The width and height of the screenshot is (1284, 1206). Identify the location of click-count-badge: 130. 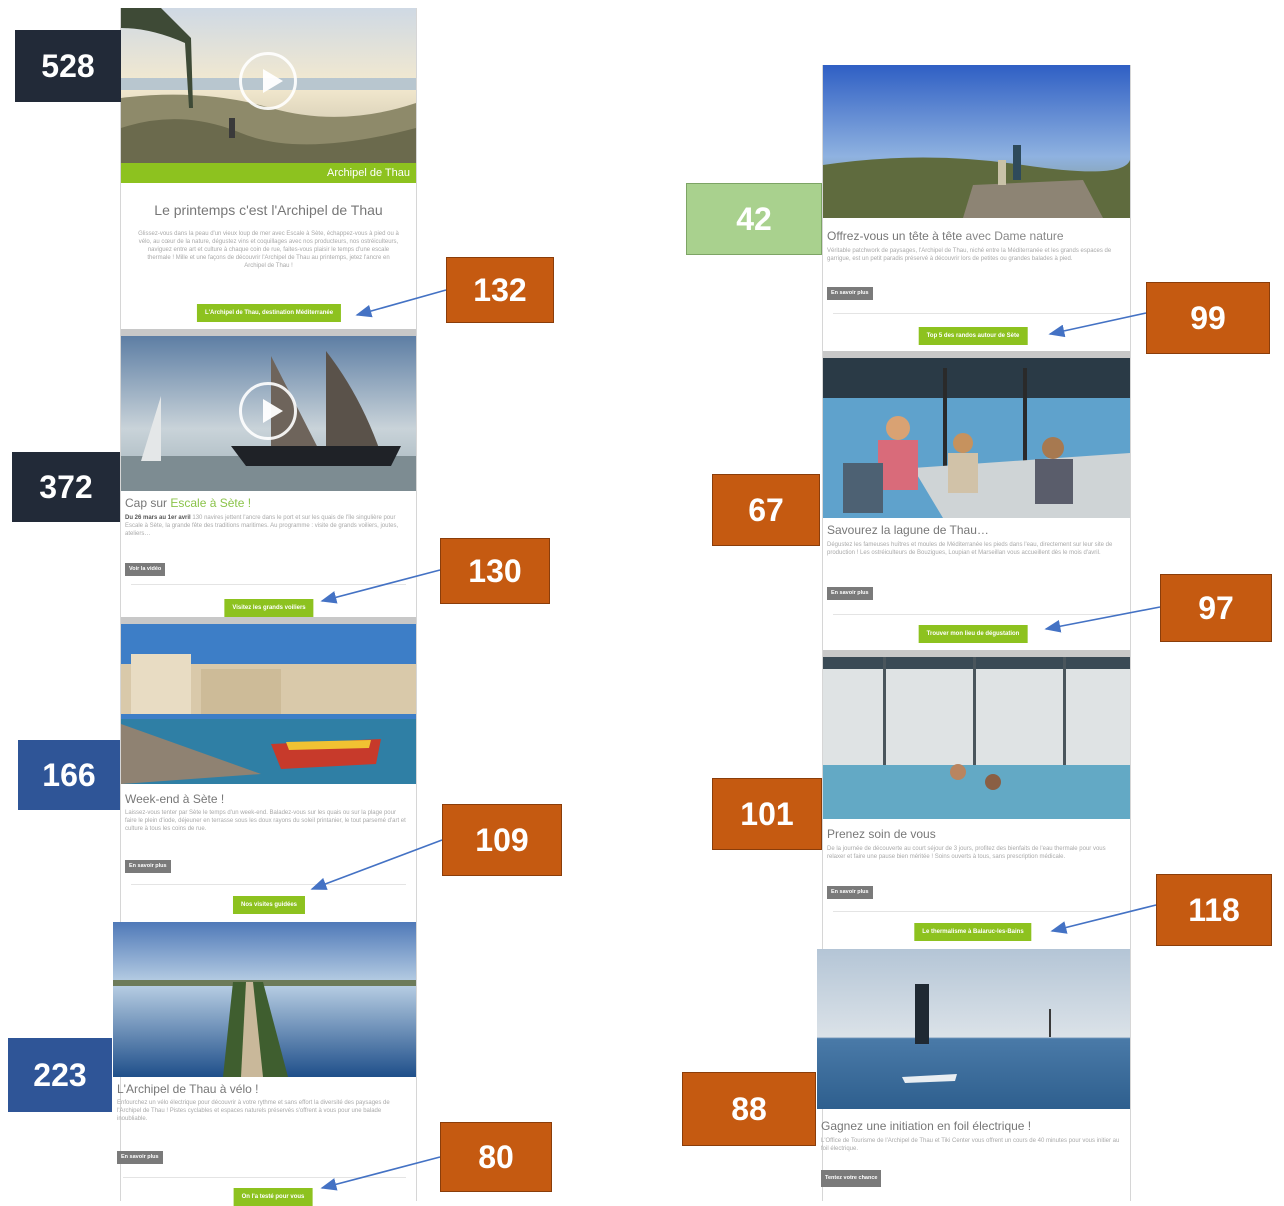
(495, 571).